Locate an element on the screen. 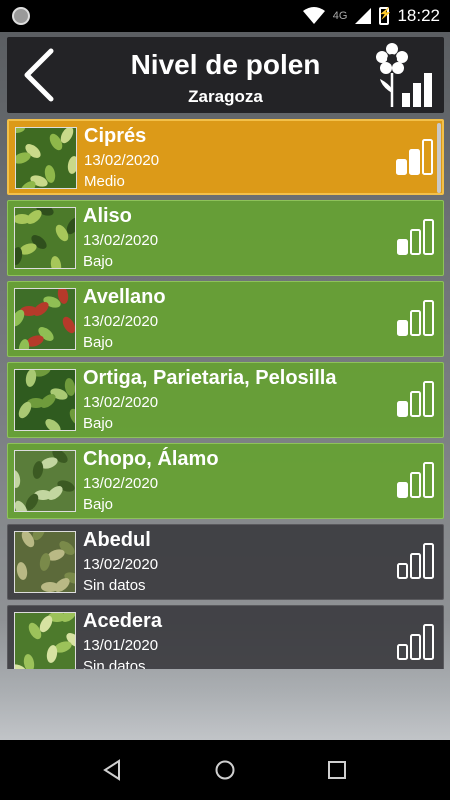 This screenshot has height=800, width=450. plant-row: Chopo, Álamo 13/02/2020 Bajo is located at coordinates (225, 481).